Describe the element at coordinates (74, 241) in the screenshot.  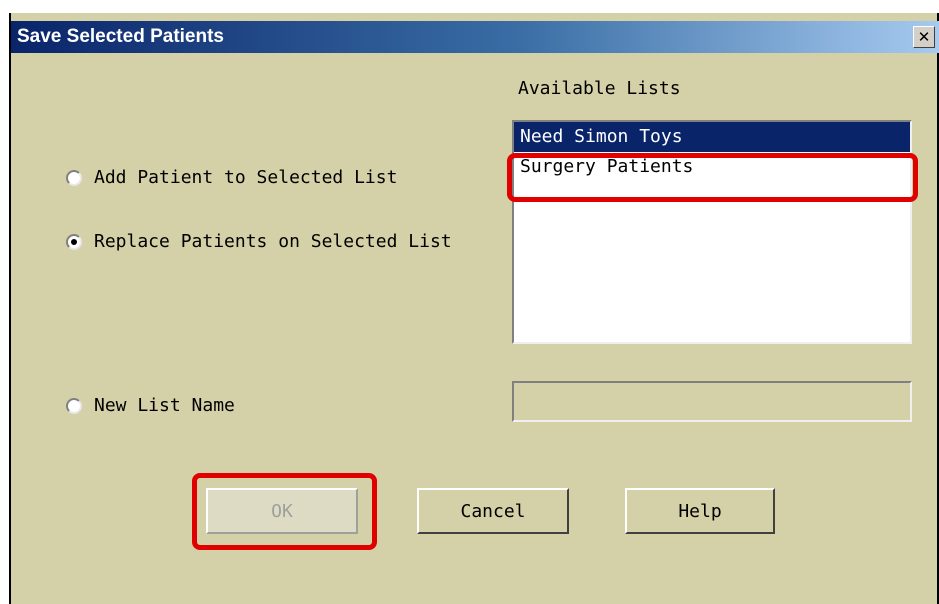
I see `radio-replace-indicator` at that location.